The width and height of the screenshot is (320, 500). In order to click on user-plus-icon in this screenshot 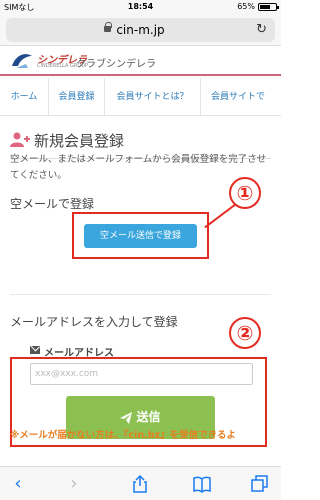, I will do `click(20, 139)`.